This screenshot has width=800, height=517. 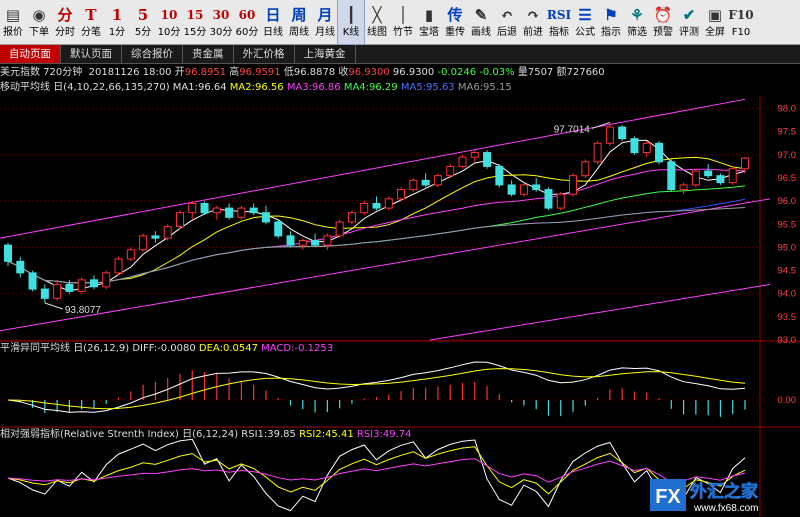 I want to click on toolbar-button-27: ▣ 全屏, so click(x=715, y=22).